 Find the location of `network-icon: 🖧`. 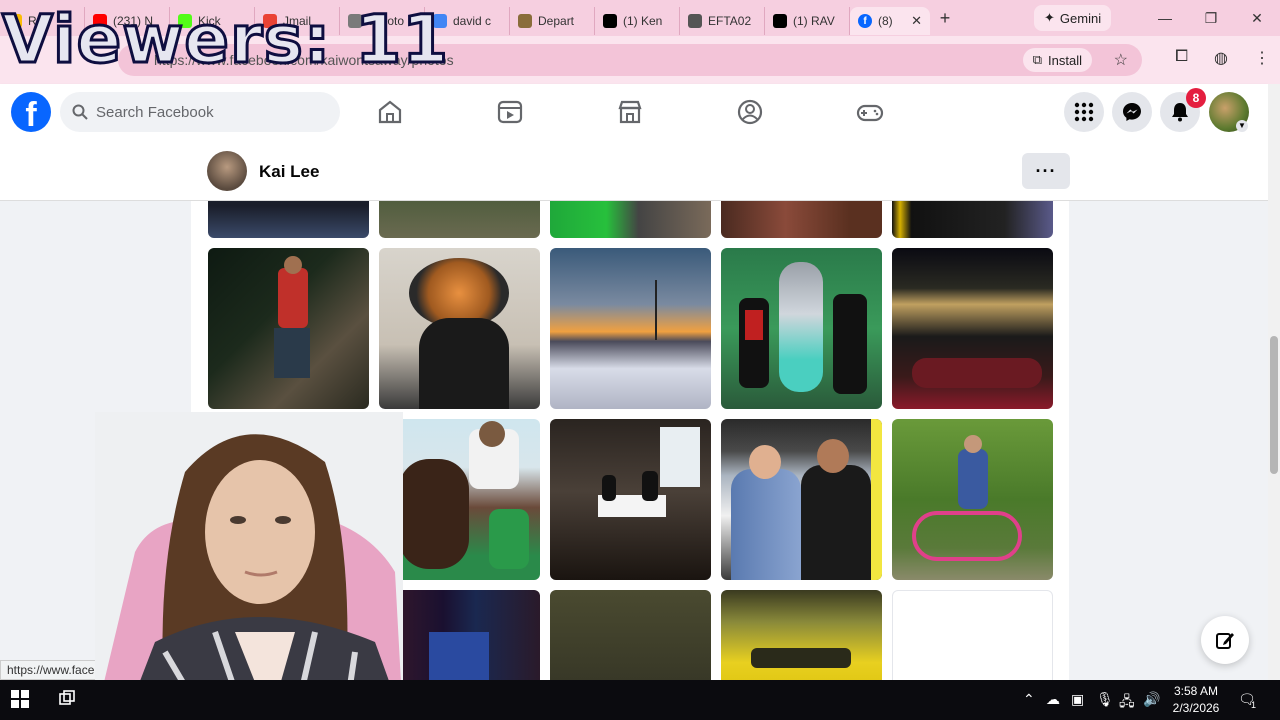

network-icon: 🖧 is located at coordinates (1127, 703).